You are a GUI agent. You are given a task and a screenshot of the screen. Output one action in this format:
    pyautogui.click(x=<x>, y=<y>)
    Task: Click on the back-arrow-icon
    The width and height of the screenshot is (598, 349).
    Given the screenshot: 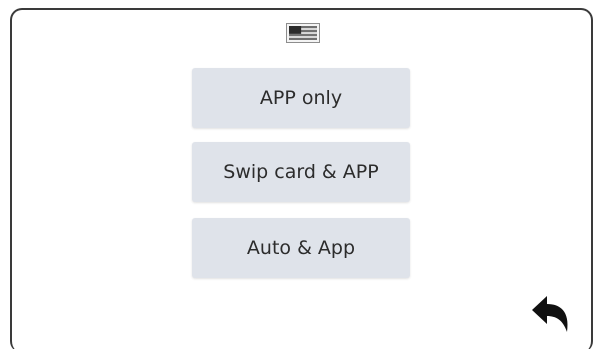 What is the action you would take?
    pyautogui.click(x=550, y=314)
    